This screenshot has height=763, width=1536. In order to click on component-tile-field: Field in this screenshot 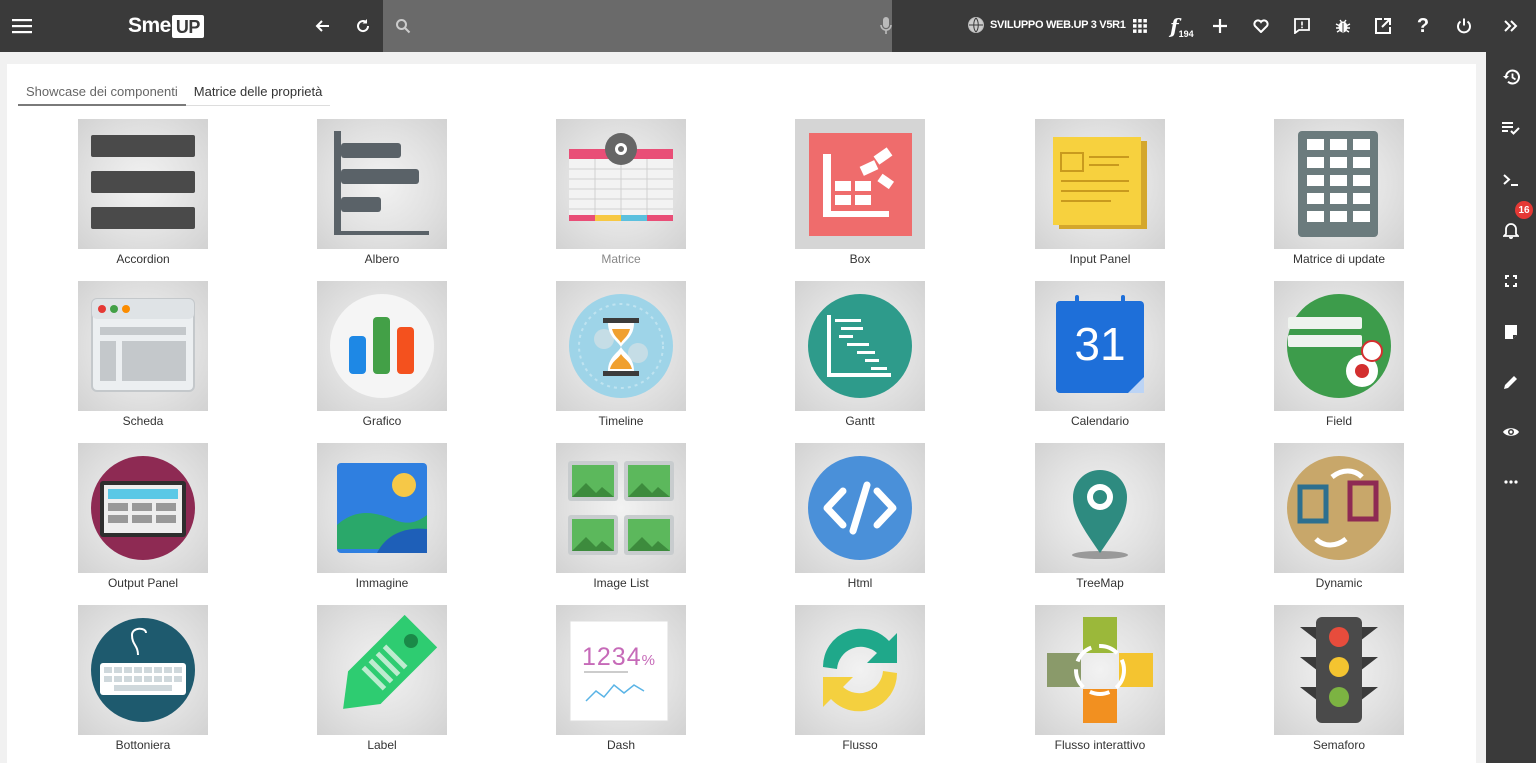, I will do `click(1339, 356)`.